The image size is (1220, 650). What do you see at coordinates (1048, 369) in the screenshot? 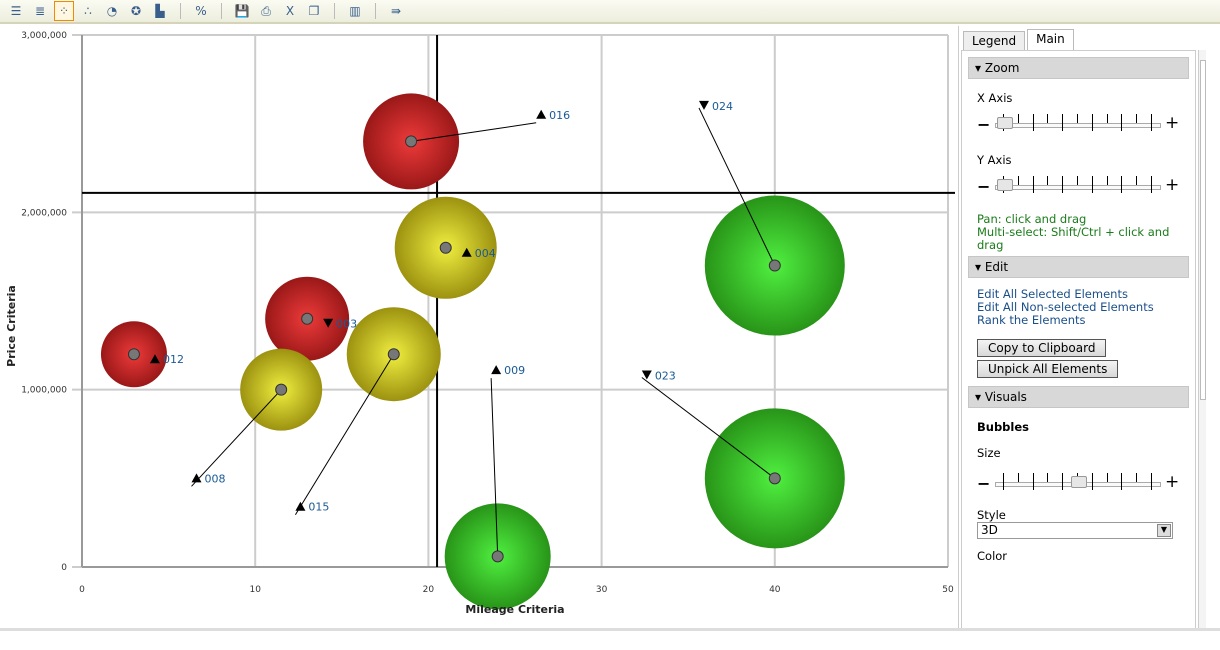
I see `unpick-all-button: Unpick All Elements` at bounding box center [1048, 369].